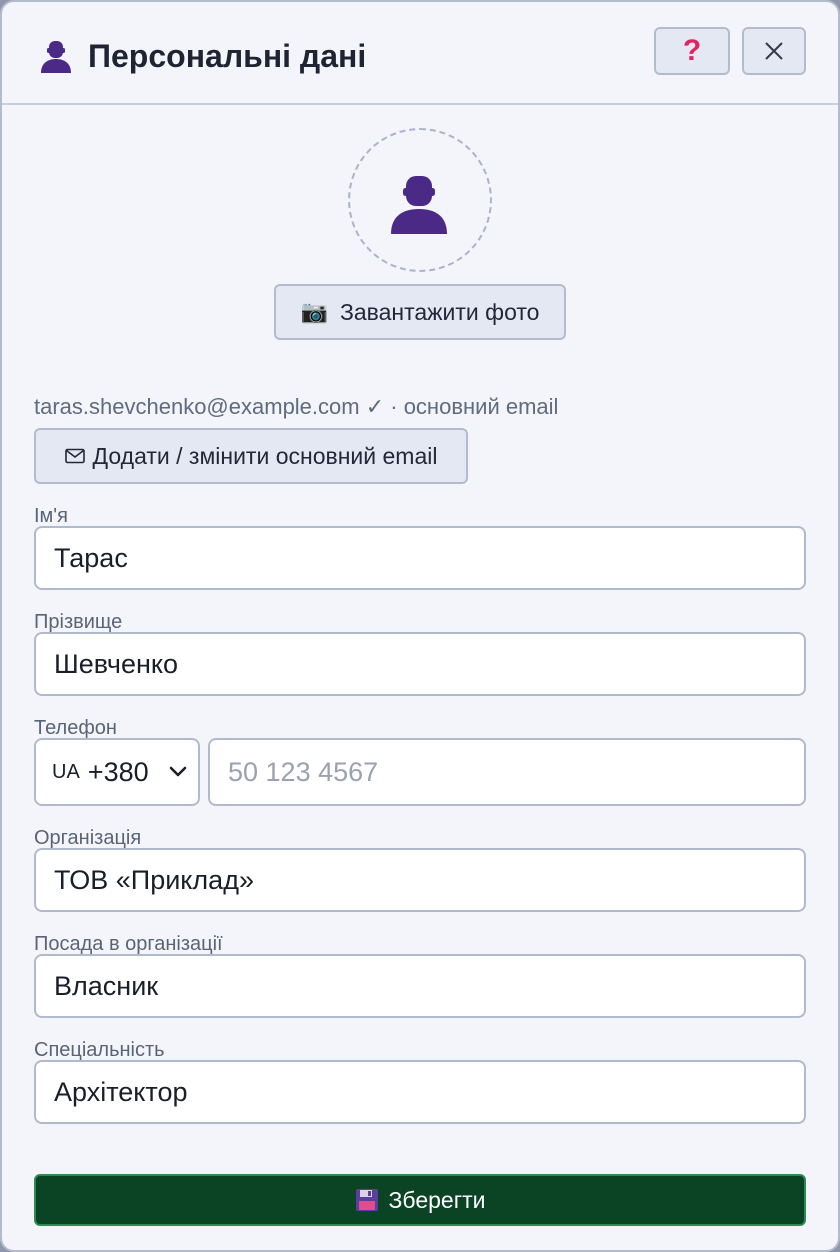 The image size is (840, 1252). Describe the element at coordinates (437, 1199) in the screenshot. I see `save-label: Зберегти` at that location.